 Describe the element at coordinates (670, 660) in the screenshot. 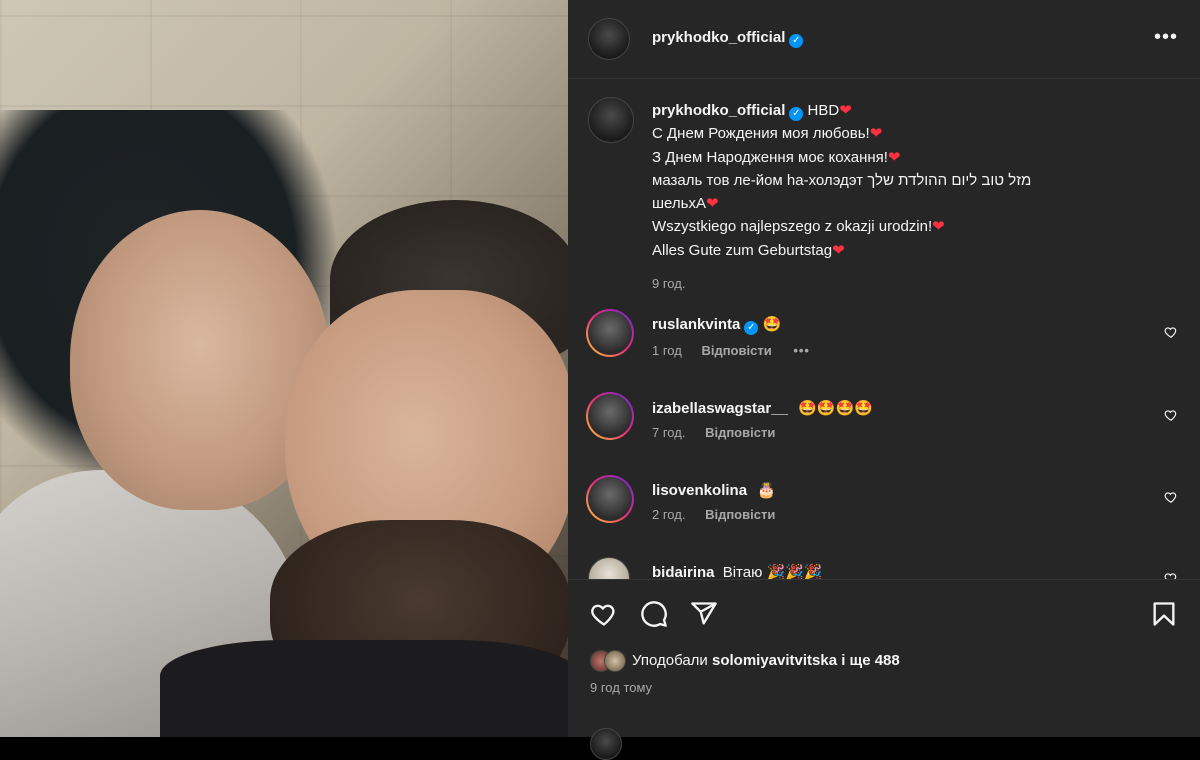

I see `likes-prefix: Уподобали` at that location.